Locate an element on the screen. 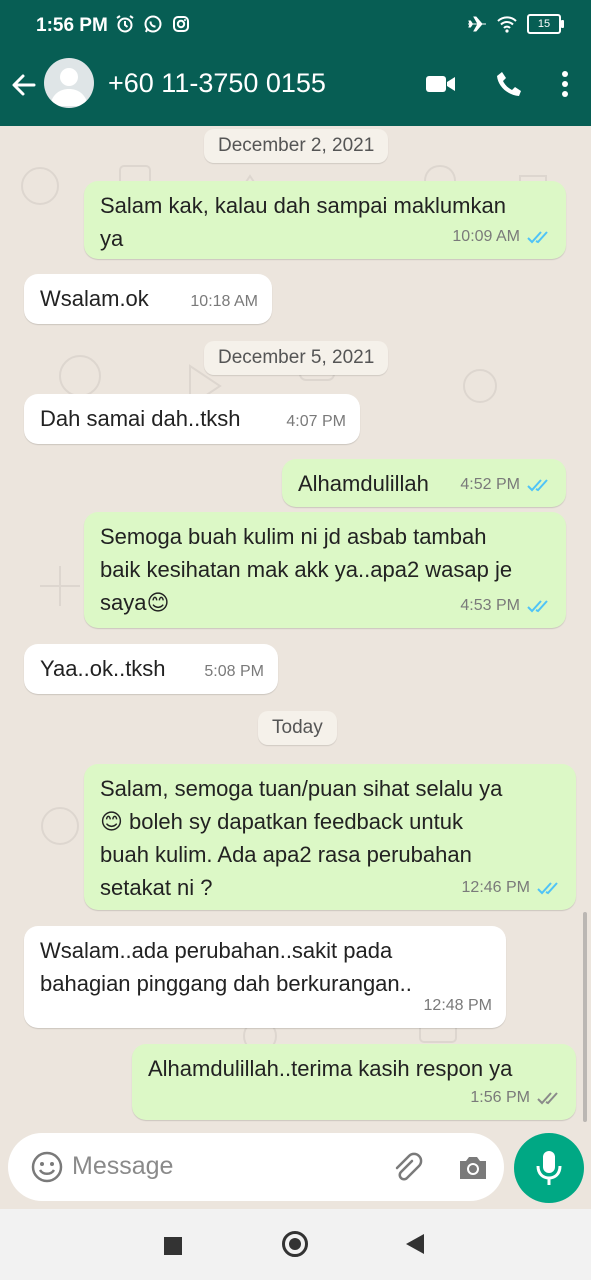  message-meta: 10:09 AM is located at coordinates (502, 236).